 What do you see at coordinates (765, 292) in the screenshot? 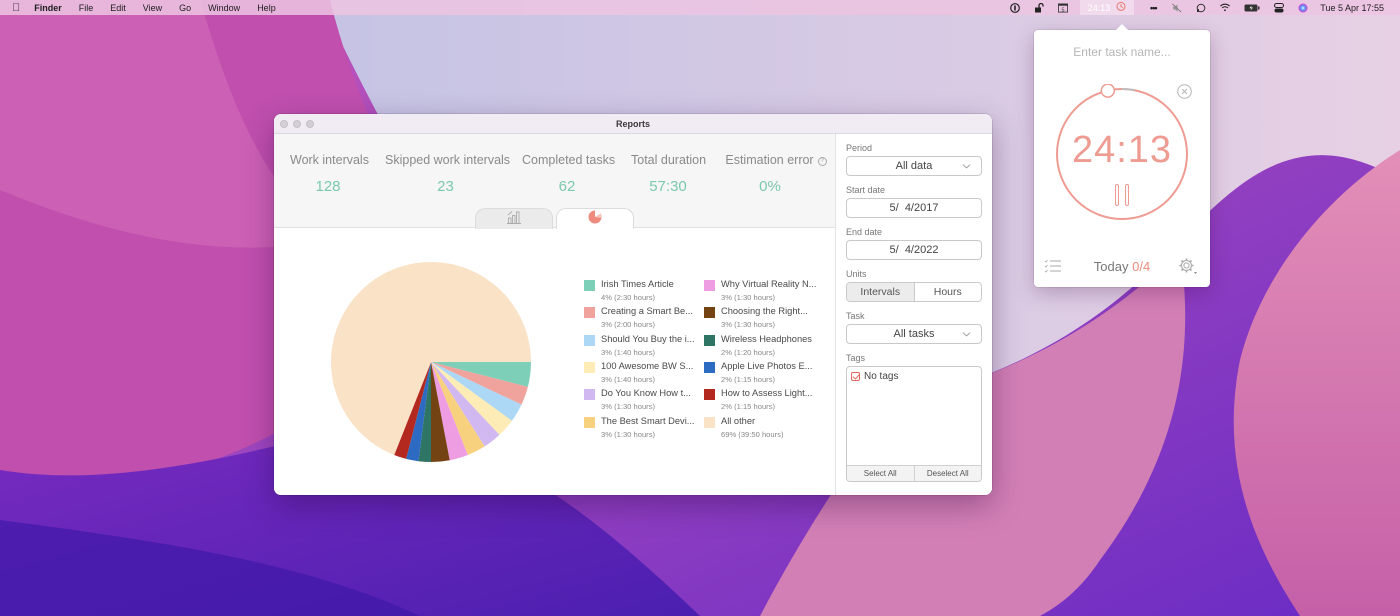
I see `legend-item: Why Virtual Reality N... 3% (1:30 hours)` at bounding box center [765, 292].